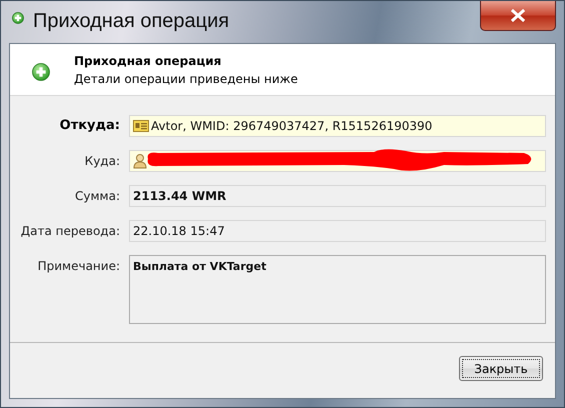  Describe the element at coordinates (131, 21) in the screenshot. I see `window-title: Приходная операция` at that location.